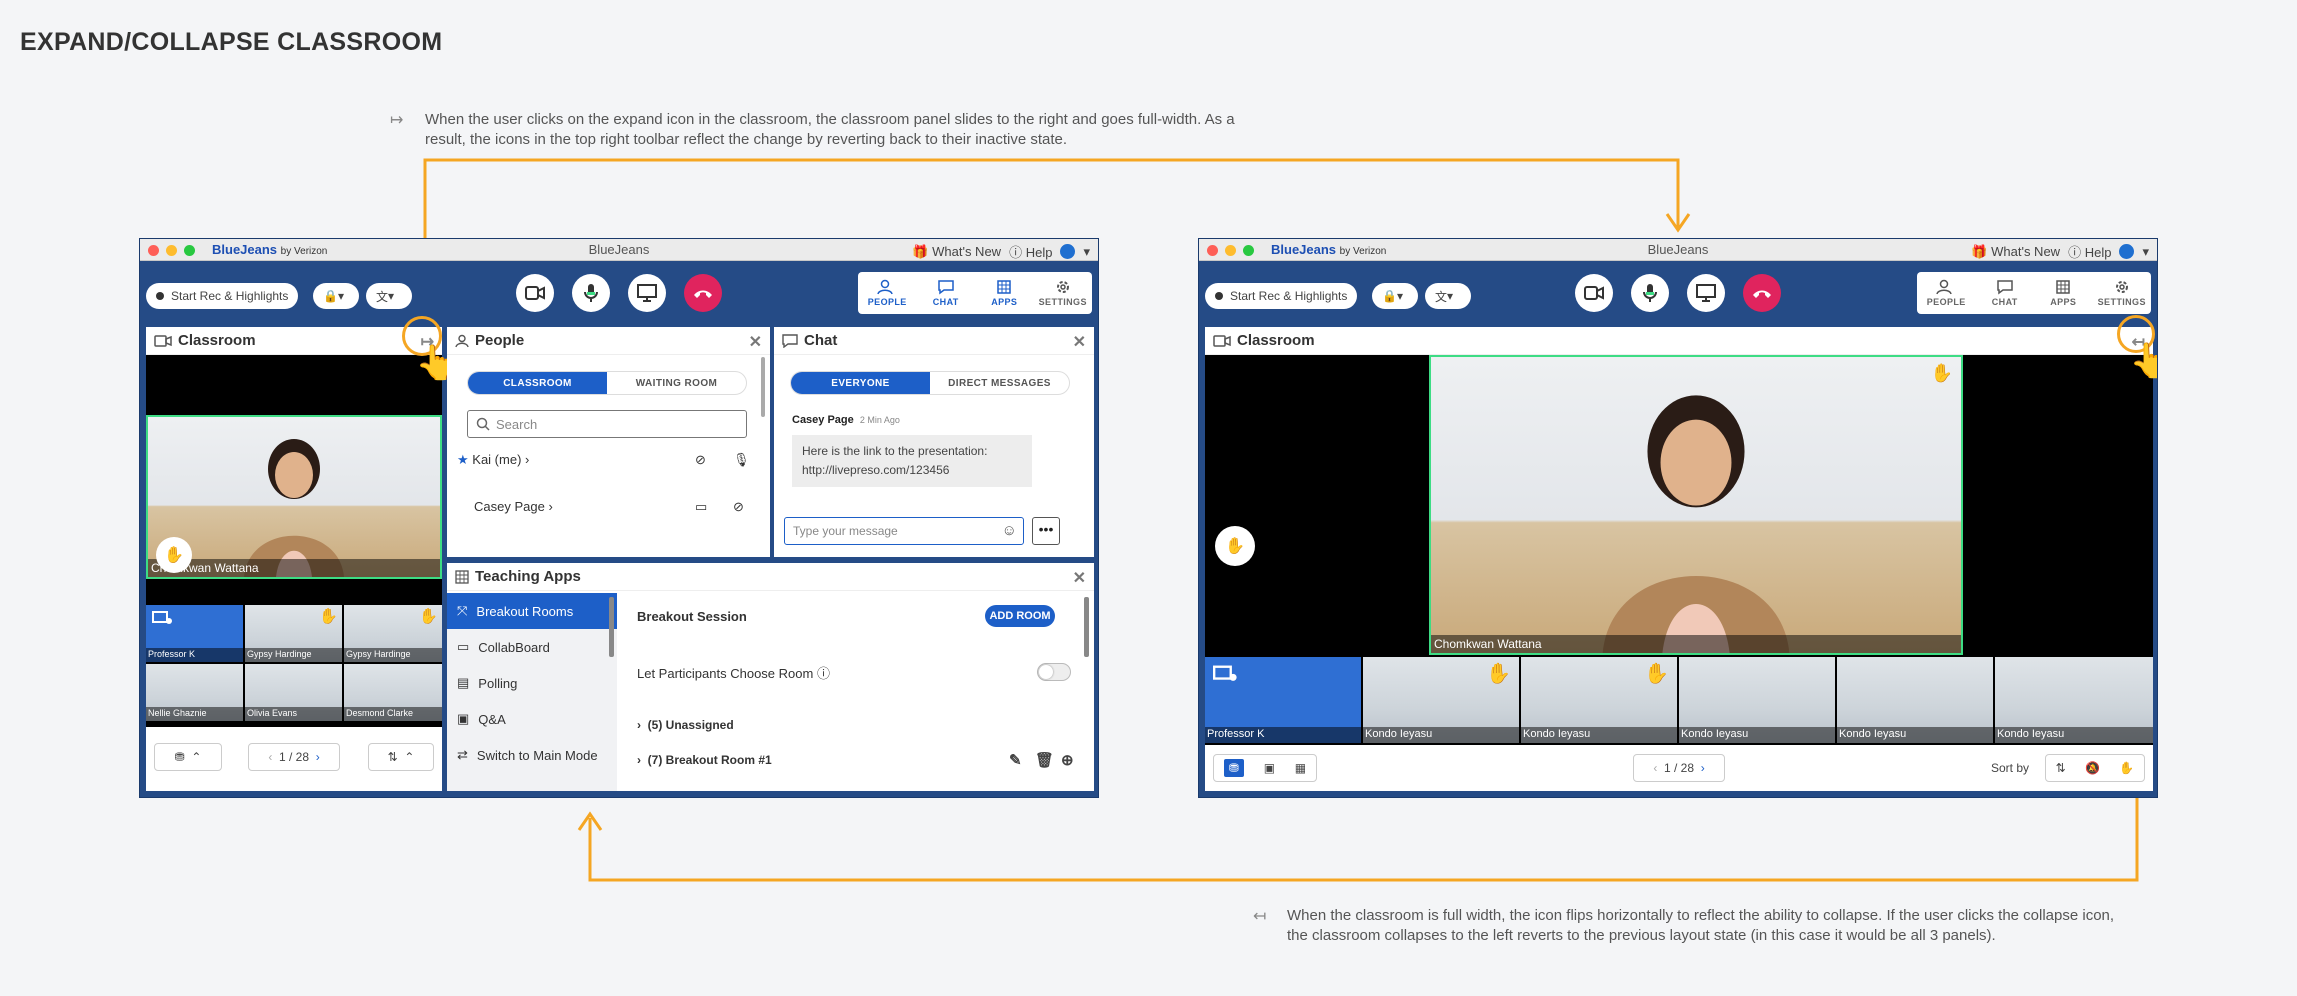  Describe the element at coordinates (755, 342) in the screenshot. I see `close-people-button: ✕` at that location.